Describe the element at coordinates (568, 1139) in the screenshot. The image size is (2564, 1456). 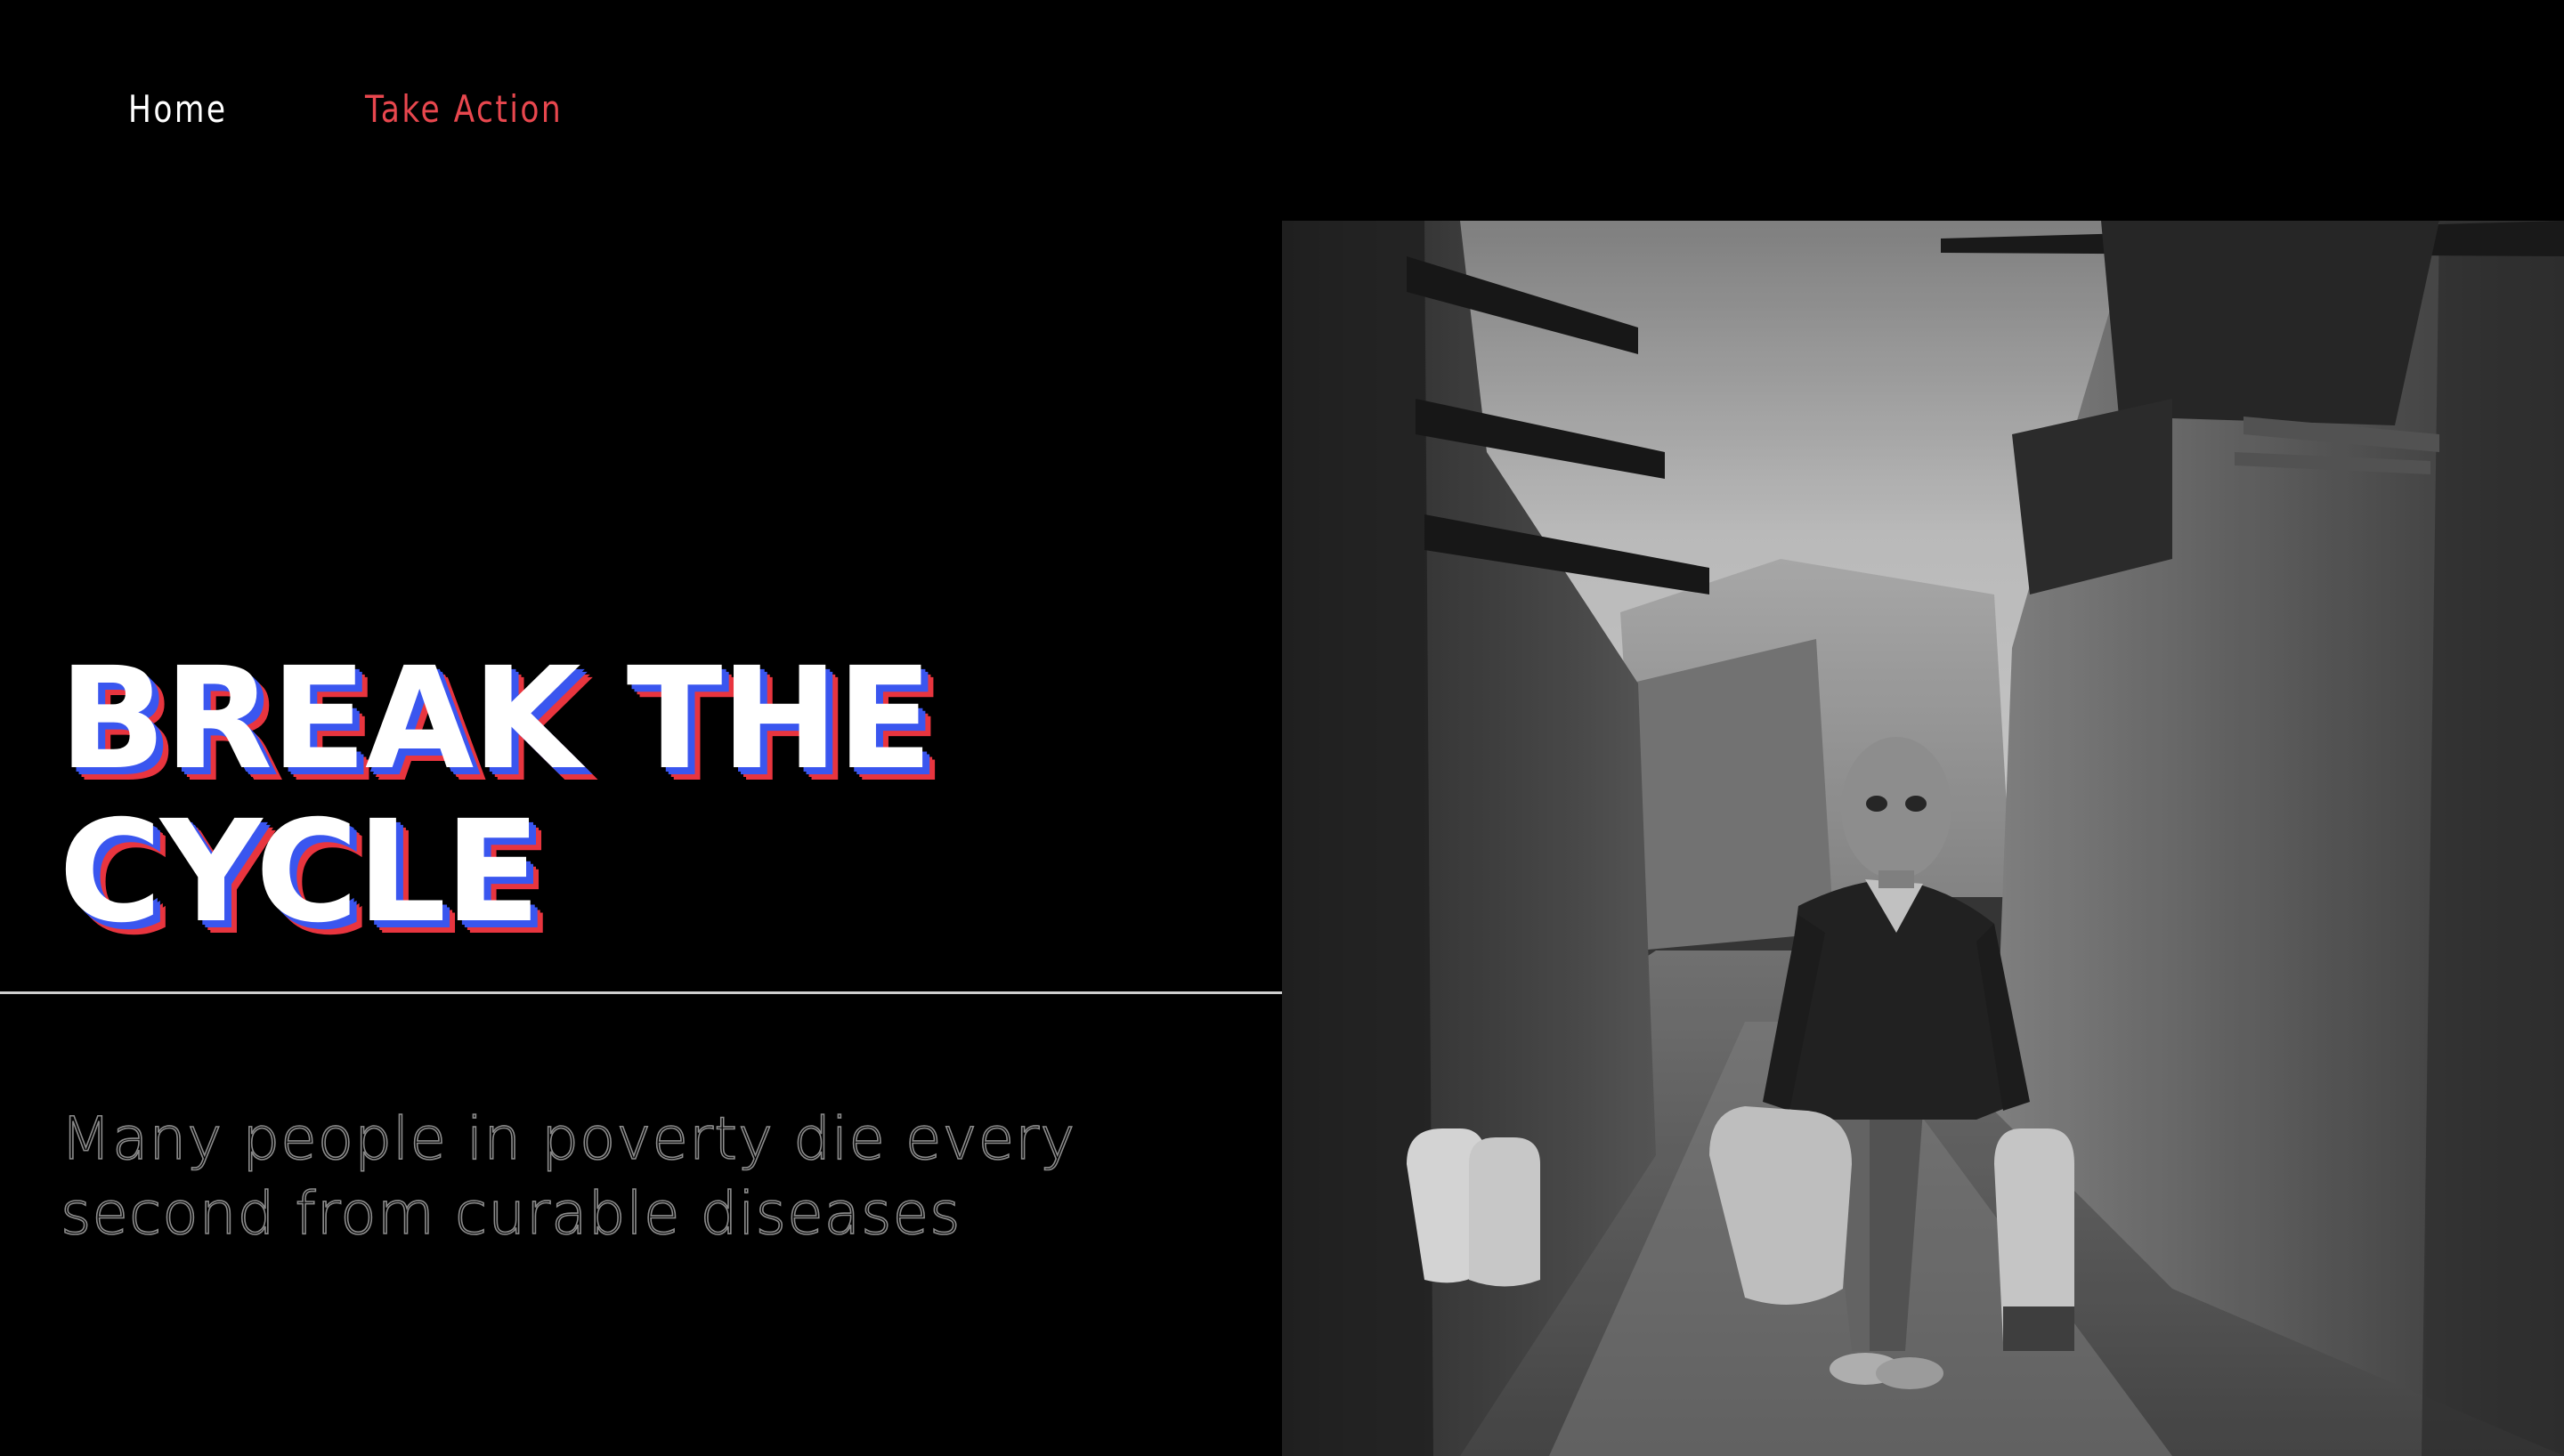
I see `hero-subtitle-line-1: Many people in poverty die every` at that location.